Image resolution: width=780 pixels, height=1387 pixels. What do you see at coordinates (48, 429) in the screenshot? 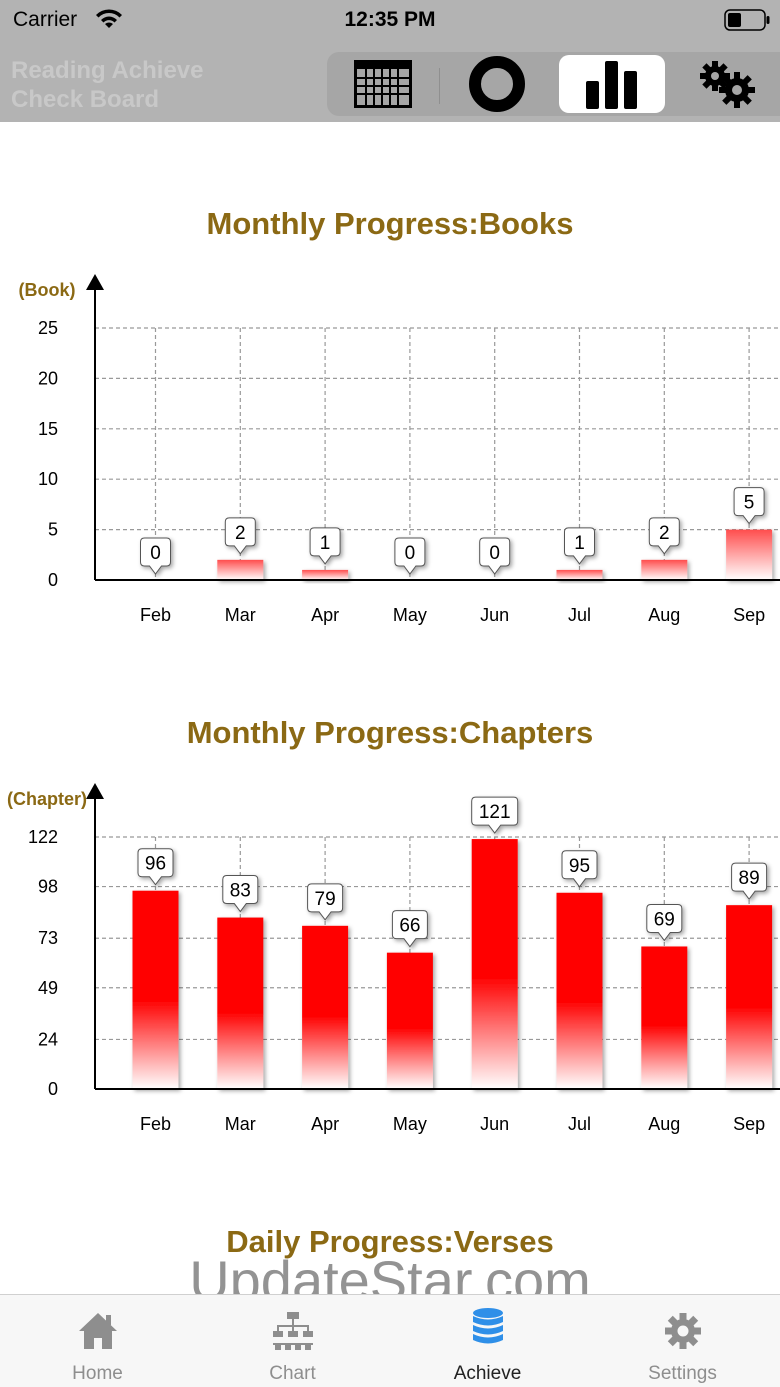
I see `y-tick-label: 15` at bounding box center [48, 429].